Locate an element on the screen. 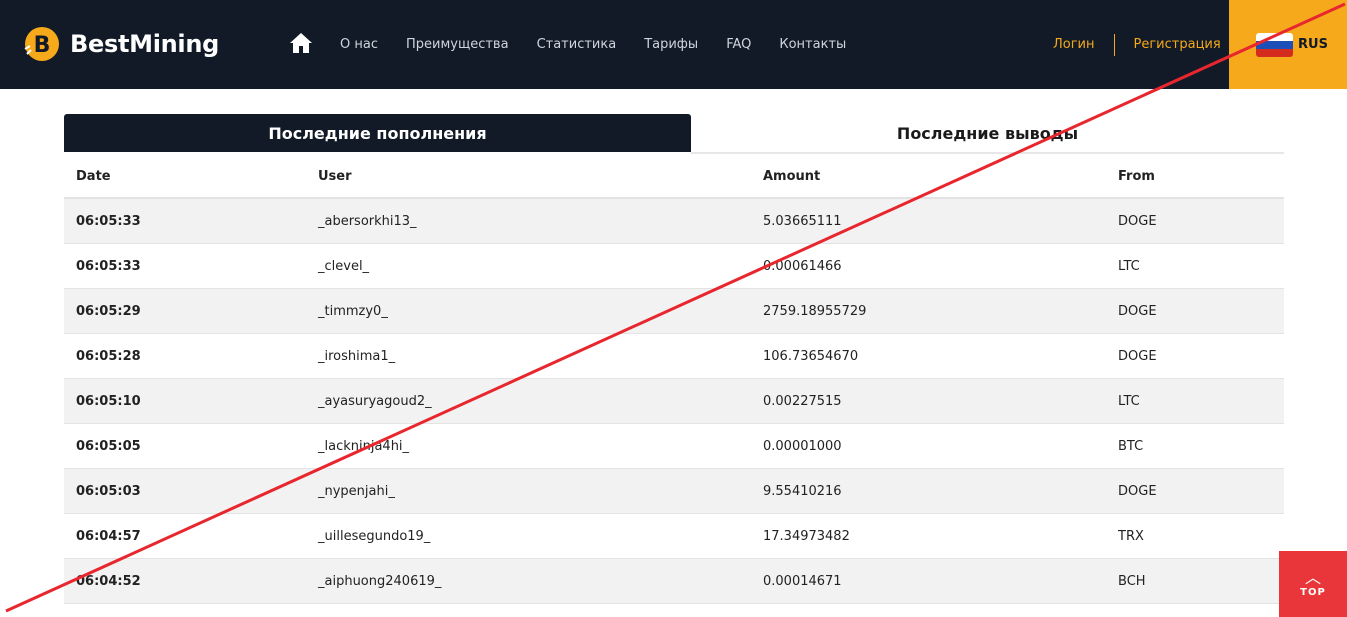  header-amount: Amount is located at coordinates (792, 176).